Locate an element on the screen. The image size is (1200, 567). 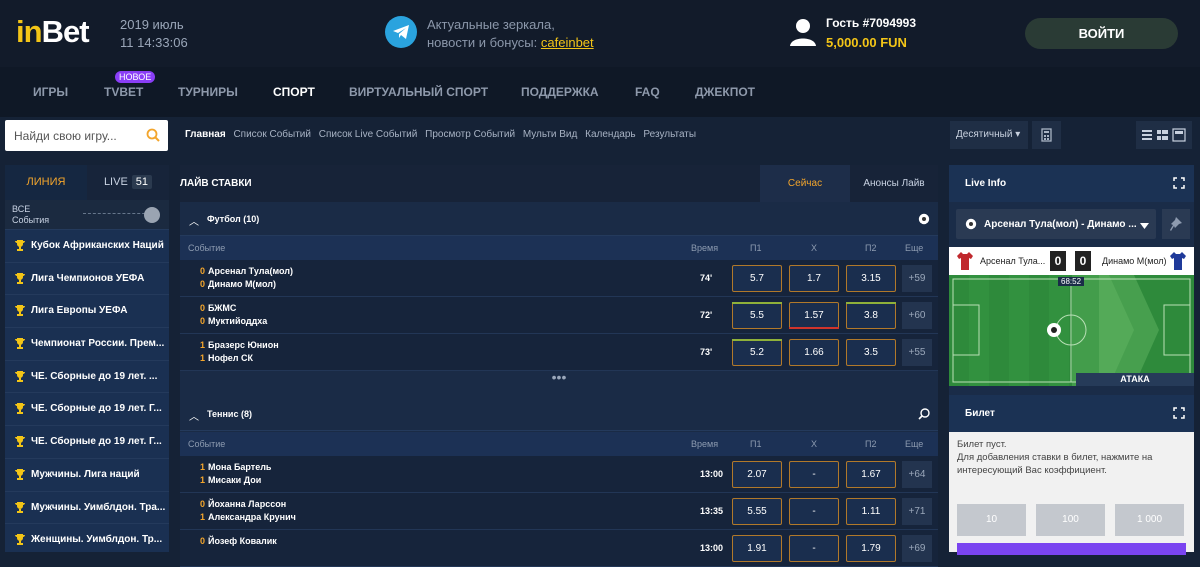
football-column-headers: Событие Время П1 X П2 Еще is located at coordinates (559, 248).